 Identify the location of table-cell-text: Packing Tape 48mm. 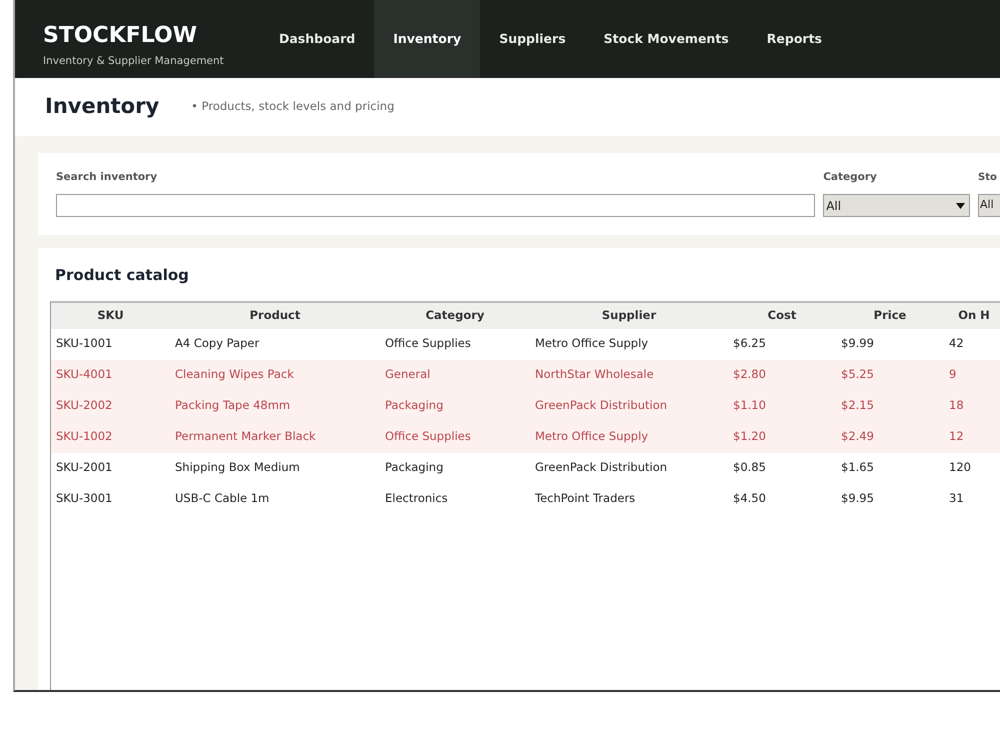
(233, 405).